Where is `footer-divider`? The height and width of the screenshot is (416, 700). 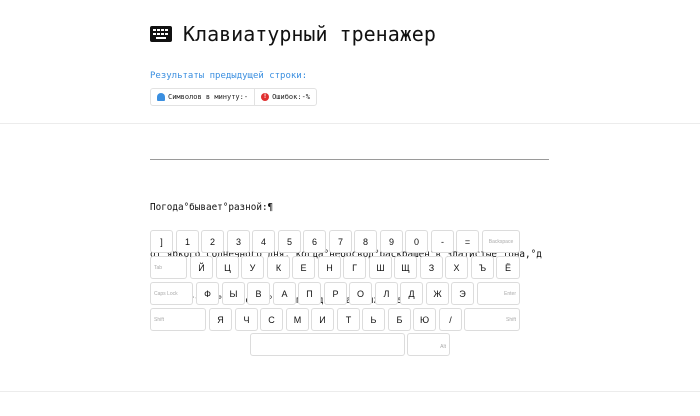
footer-divider is located at coordinates (350, 391).